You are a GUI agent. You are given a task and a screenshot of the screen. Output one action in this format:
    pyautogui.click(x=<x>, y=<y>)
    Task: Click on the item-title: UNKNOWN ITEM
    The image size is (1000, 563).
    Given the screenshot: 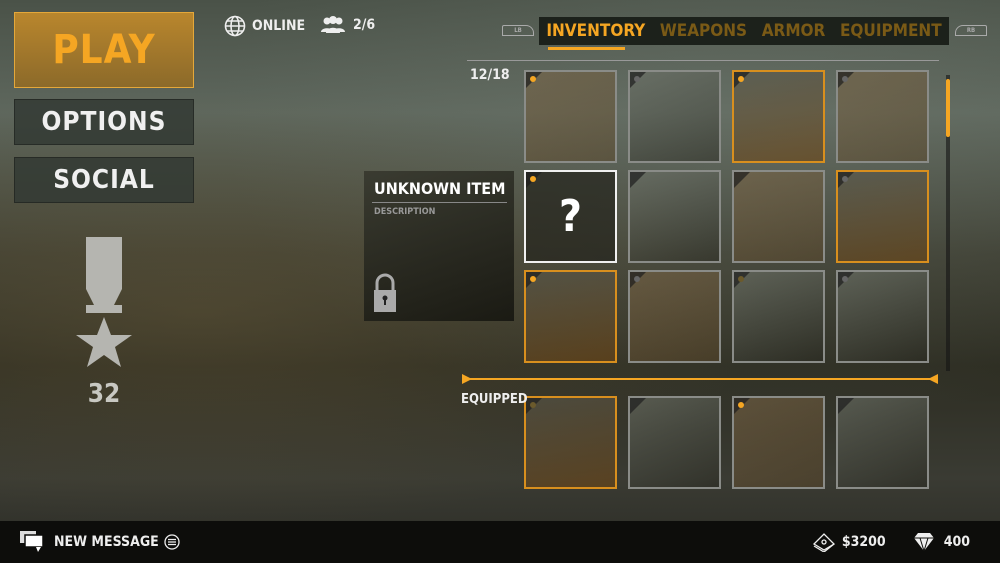 What is the action you would take?
    pyautogui.click(x=440, y=188)
    